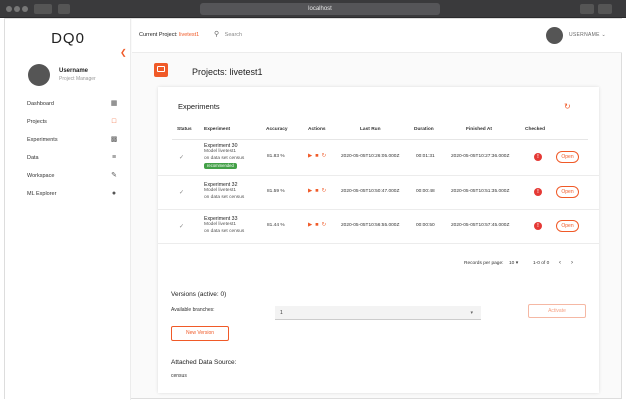 Image resolution: width=626 pixels, height=403 pixels. Describe the element at coordinates (73, 176) in the screenshot. I see `sidebar-item-workspace: Workspace ✎` at that location.